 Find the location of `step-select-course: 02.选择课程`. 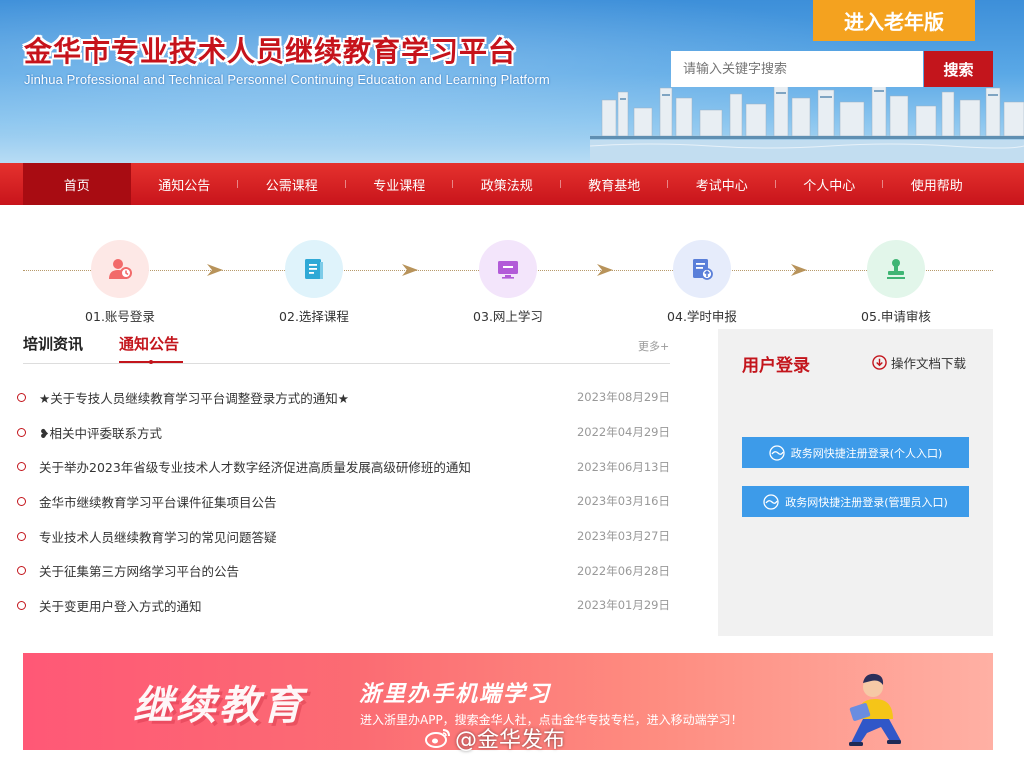

step-select-course: 02.选择课程 is located at coordinates (314, 282).